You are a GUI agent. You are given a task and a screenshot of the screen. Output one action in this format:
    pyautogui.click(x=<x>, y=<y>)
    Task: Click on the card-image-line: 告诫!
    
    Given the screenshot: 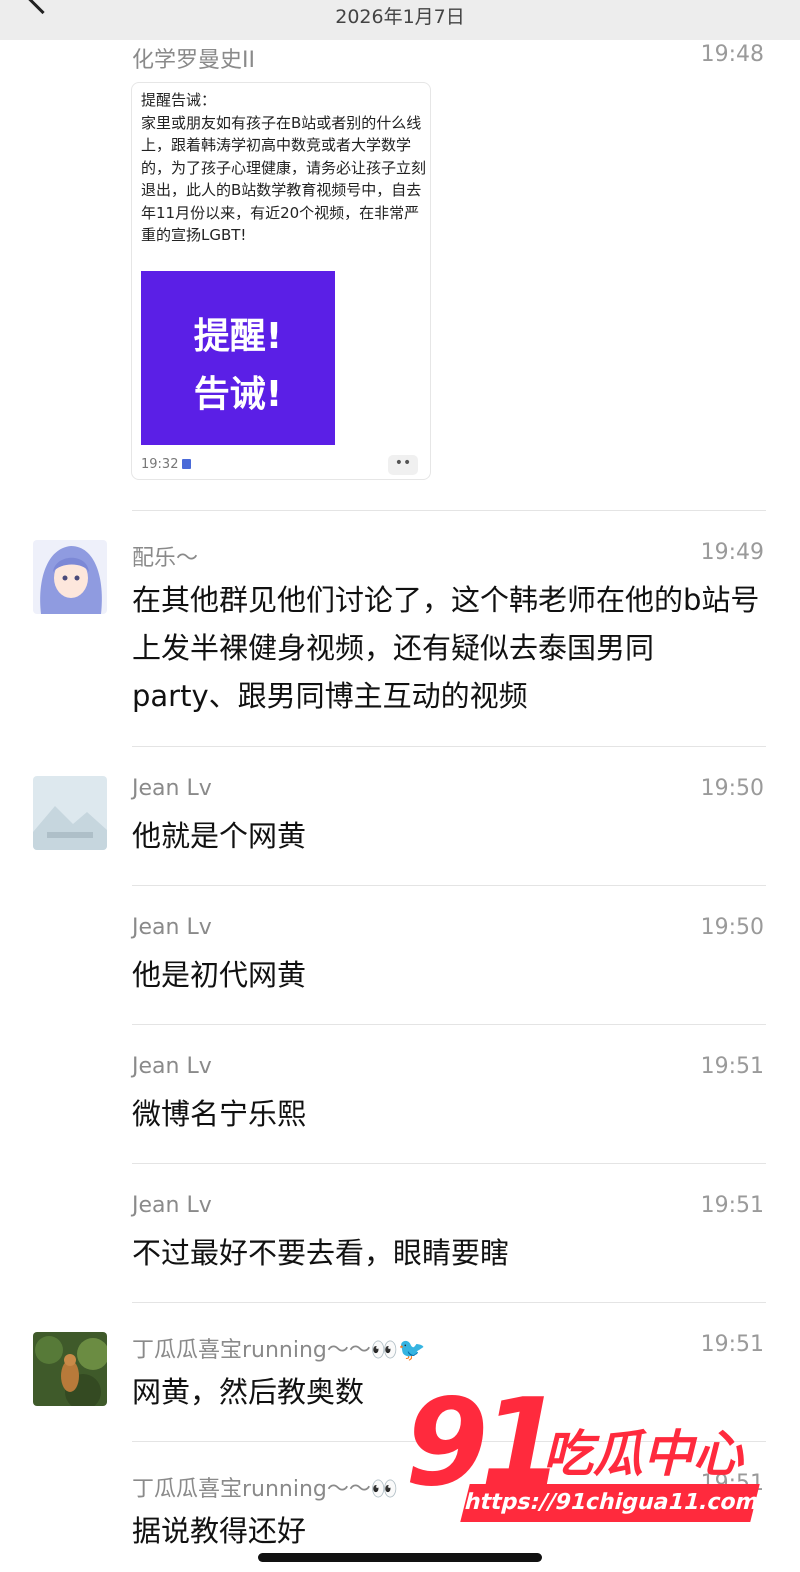 What is the action you would take?
    pyautogui.click(x=238, y=394)
    